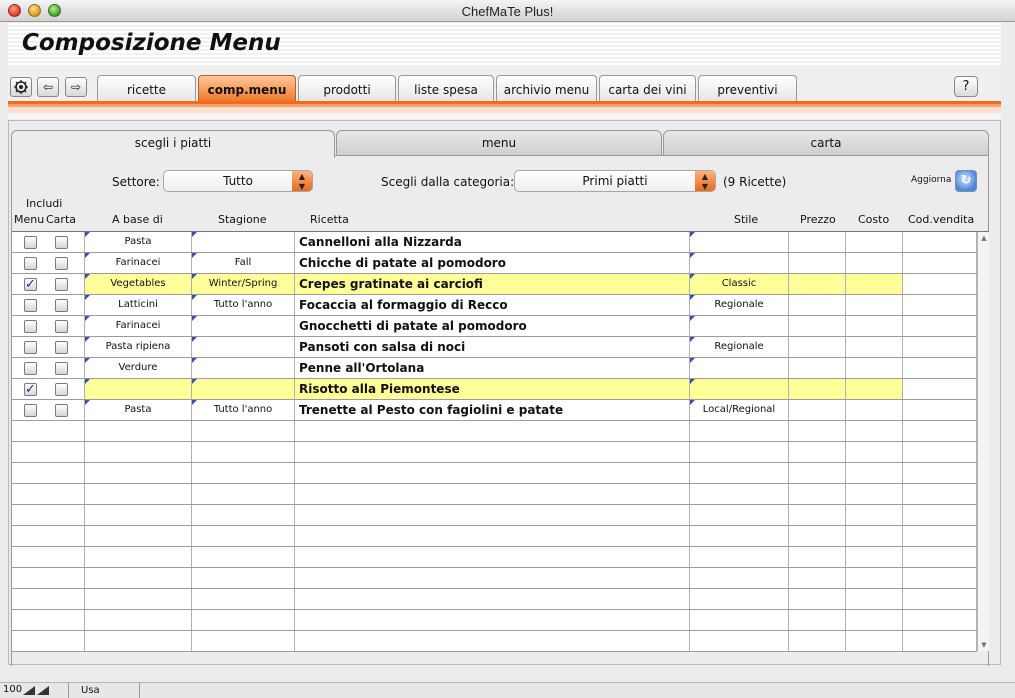  What do you see at coordinates (931, 180) in the screenshot?
I see `aggiorna-label: Aggiorna` at bounding box center [931, 180].